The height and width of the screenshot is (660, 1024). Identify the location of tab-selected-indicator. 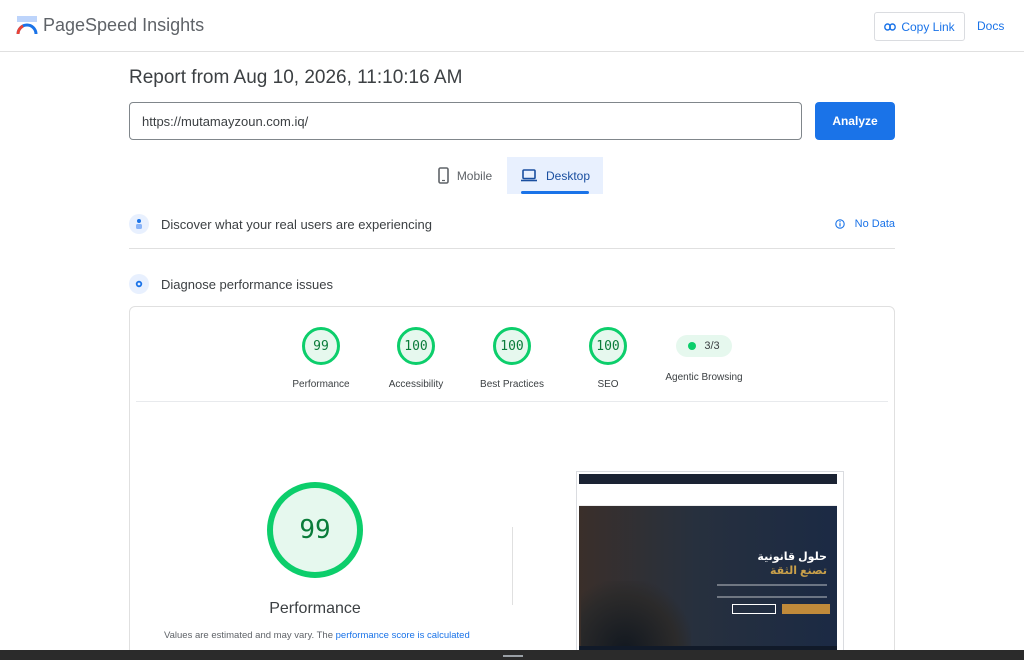
(555, 192).